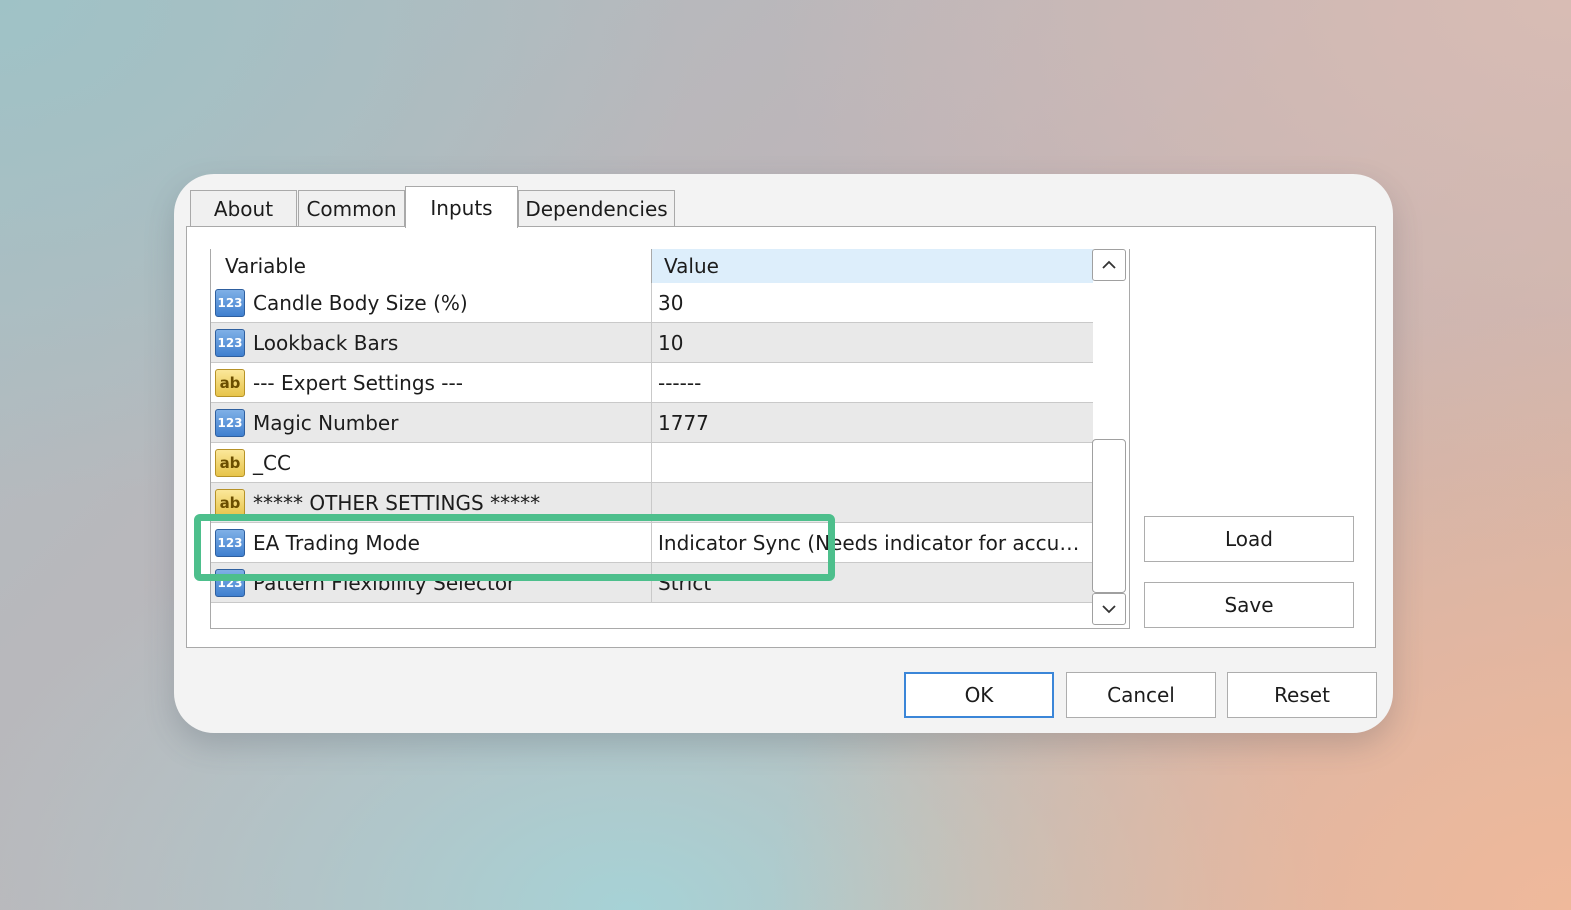 Image resolution: width=1571 pixels, height=910 pixels. I want to click on table-row: ab --- Expert Settings --- ------, so click(652, 383).